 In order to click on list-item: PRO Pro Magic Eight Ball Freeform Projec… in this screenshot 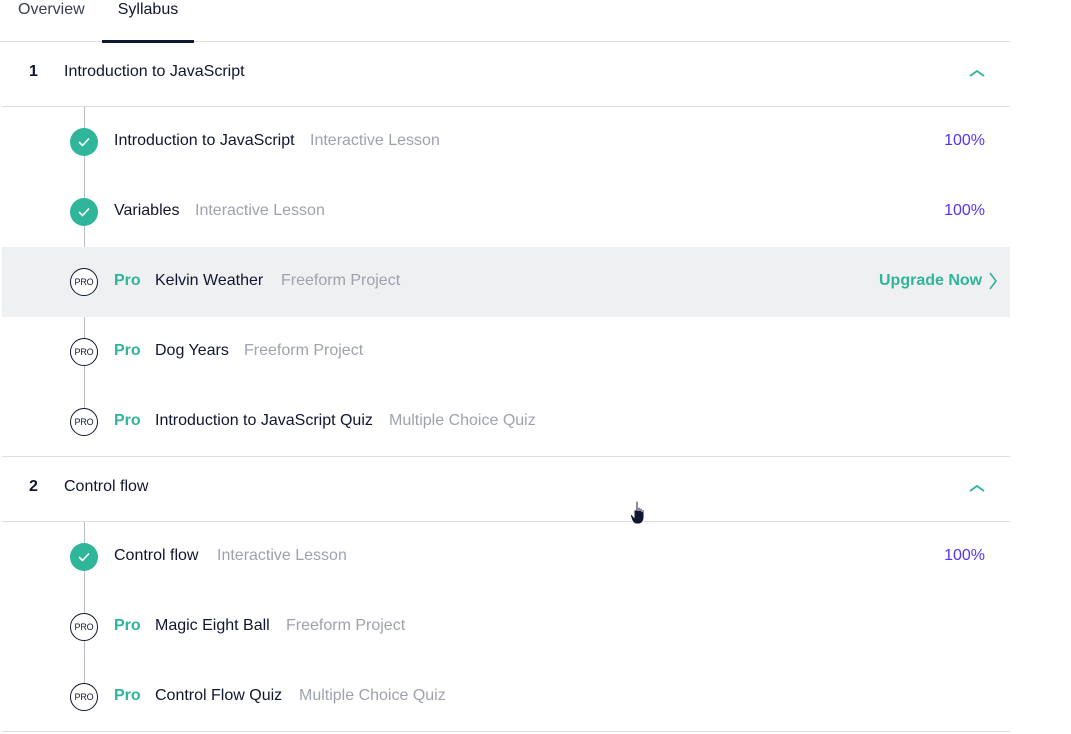, I will do `click(506, 627)`.